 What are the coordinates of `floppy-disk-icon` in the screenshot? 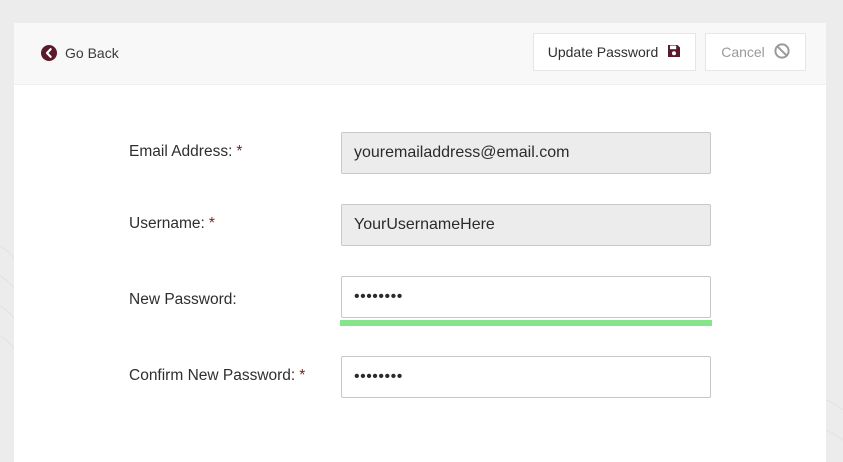 It's located at (674, 52).